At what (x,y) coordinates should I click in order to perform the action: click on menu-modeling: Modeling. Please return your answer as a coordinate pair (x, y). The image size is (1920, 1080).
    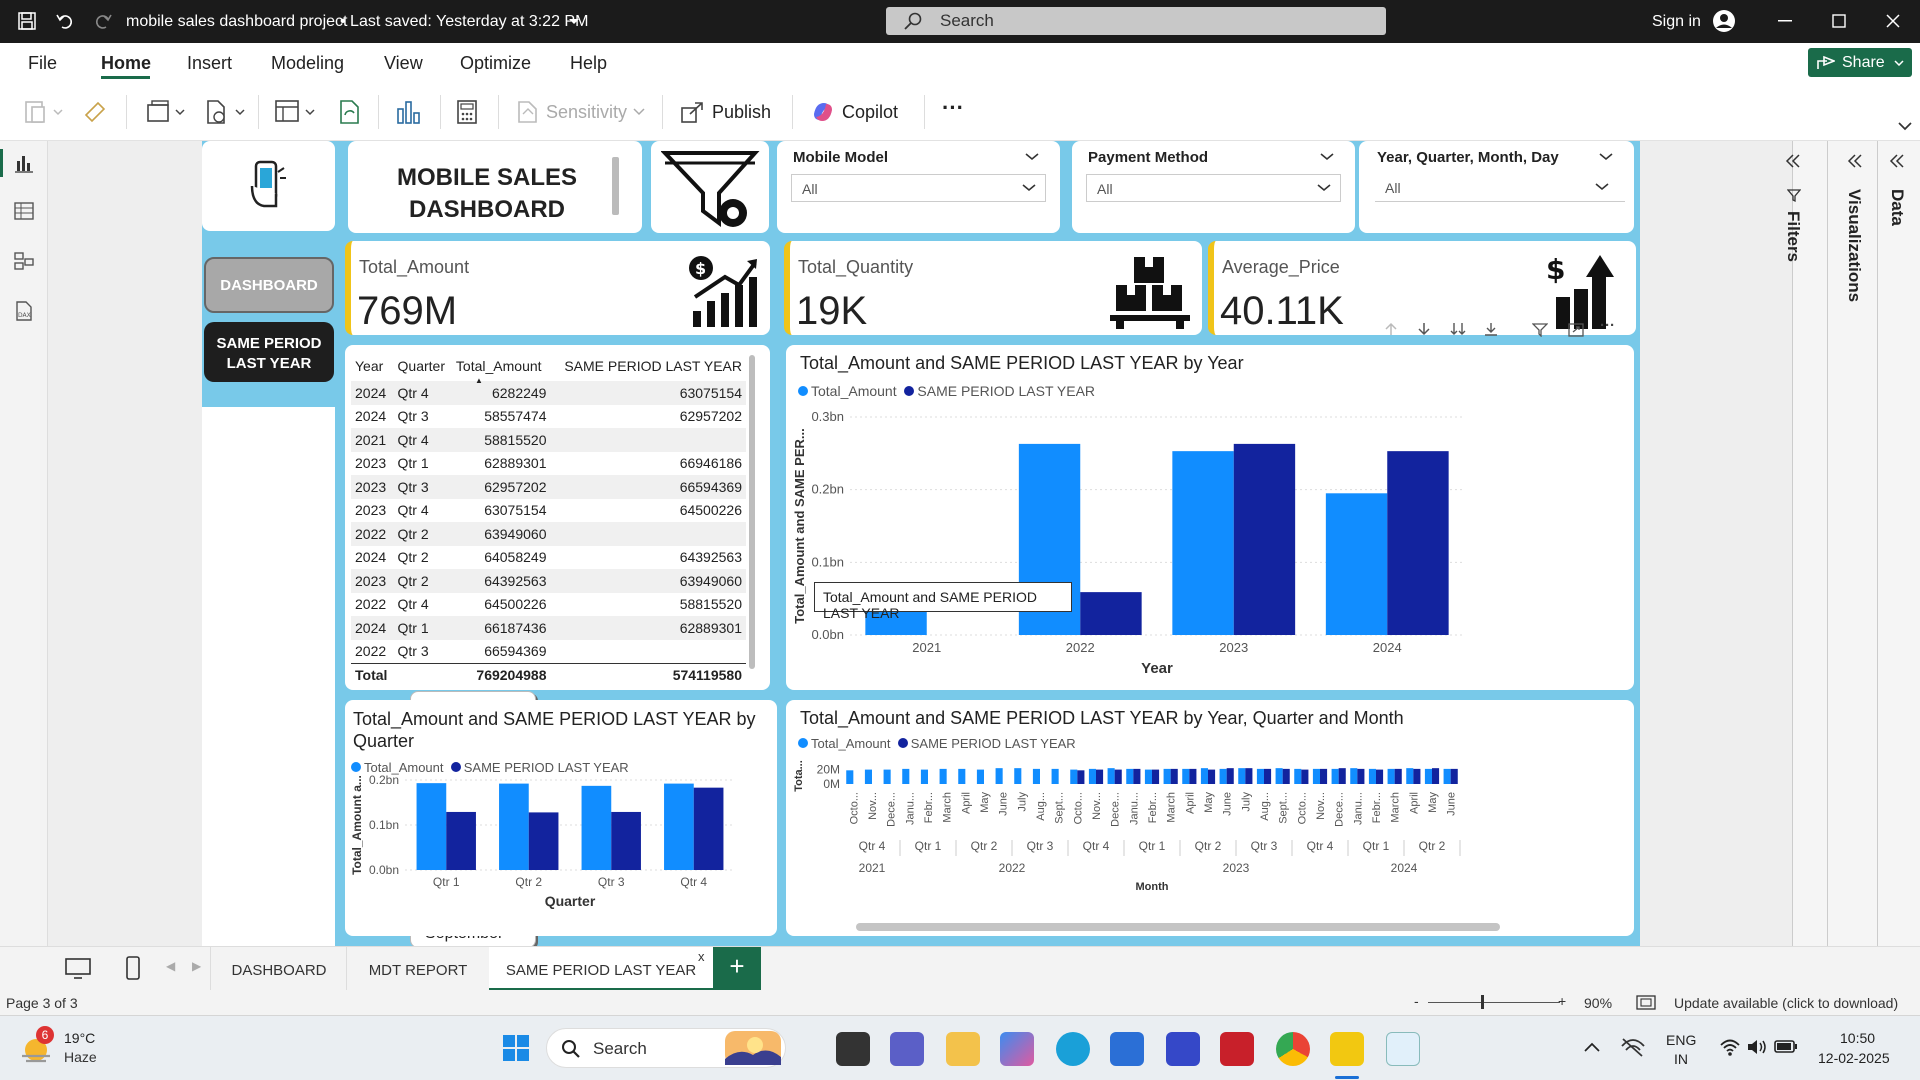
    Looking at the image, I should click on (307, 63).